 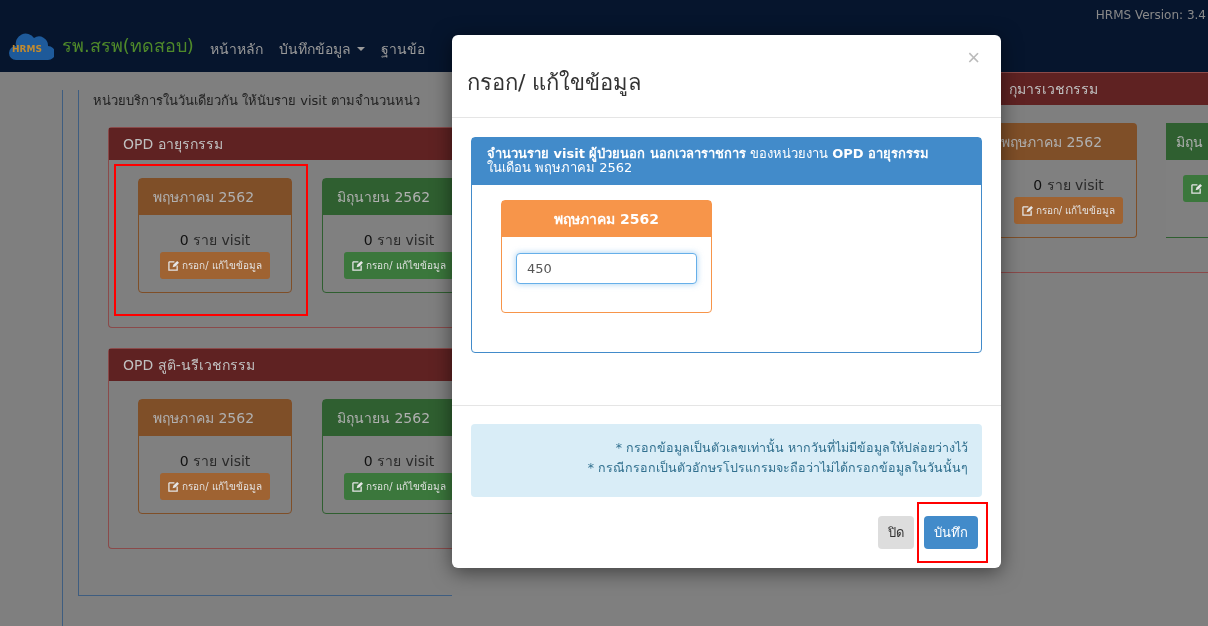 I want to click on dialog-button: บันทึก, so click(x=951, y=532).